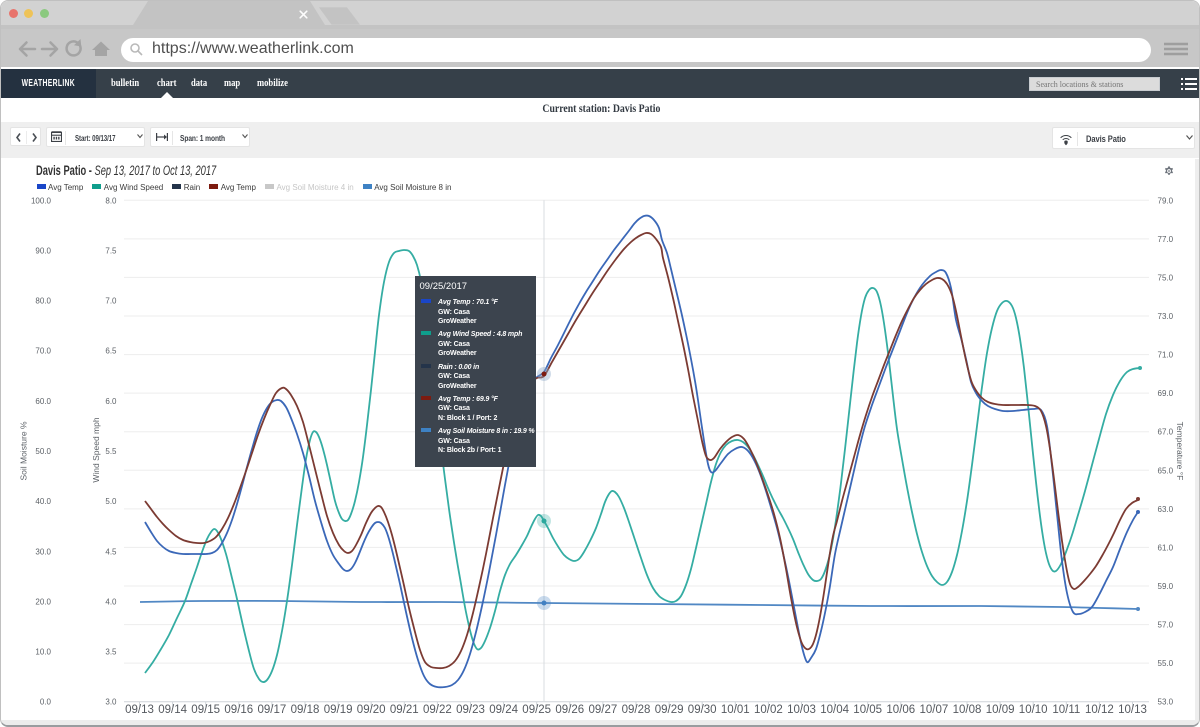 The image size is (1200, 727). Describe the element at coordinates (1166, 393) in the screenshot. I see `svg-text: 69.0` at that location.